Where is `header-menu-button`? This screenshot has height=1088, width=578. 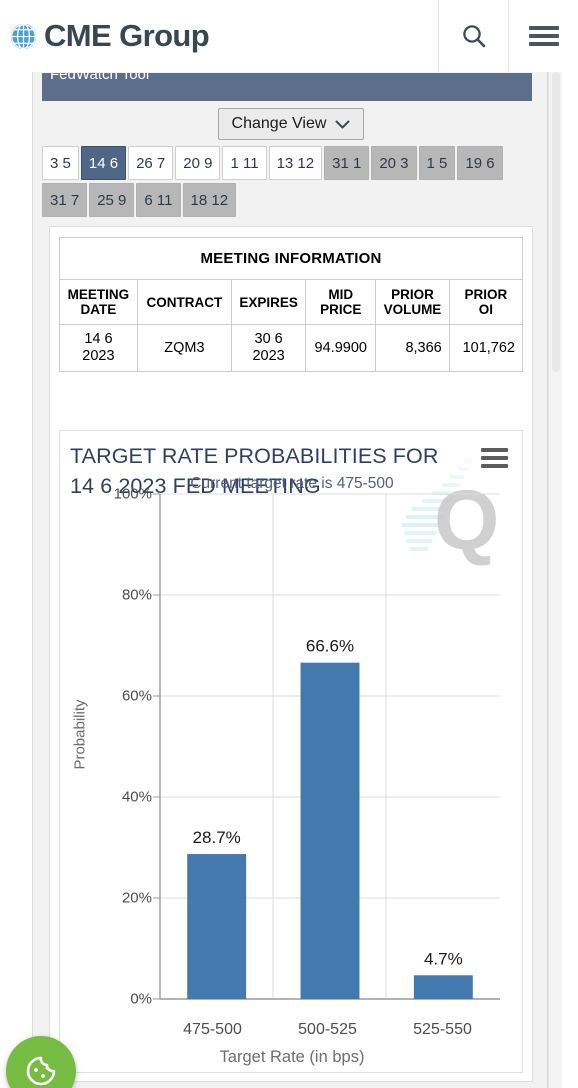 header-menu-button is located at coordinates (543, 36).